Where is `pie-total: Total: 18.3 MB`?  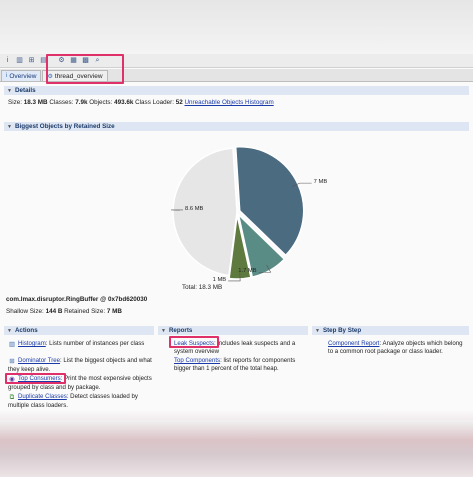
pie-total: Total: 18.3 MB is located at coordinates (202, 287).